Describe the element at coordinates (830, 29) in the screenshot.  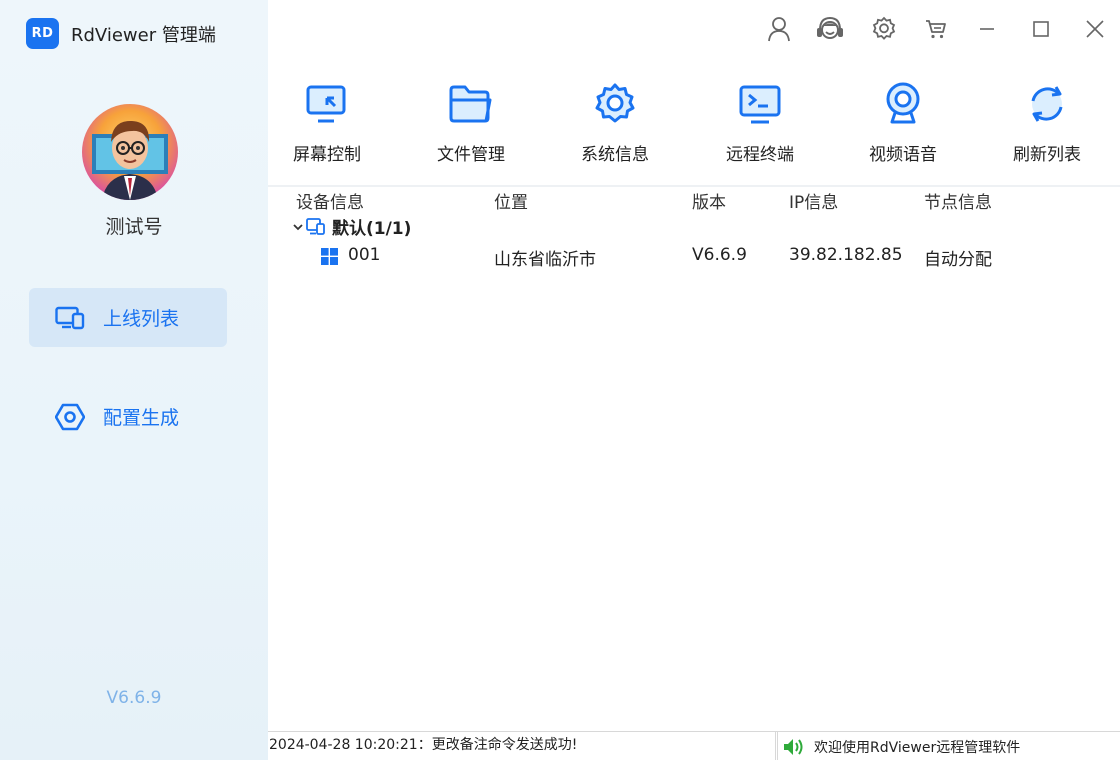
I see `customer-service-icon` at that location.